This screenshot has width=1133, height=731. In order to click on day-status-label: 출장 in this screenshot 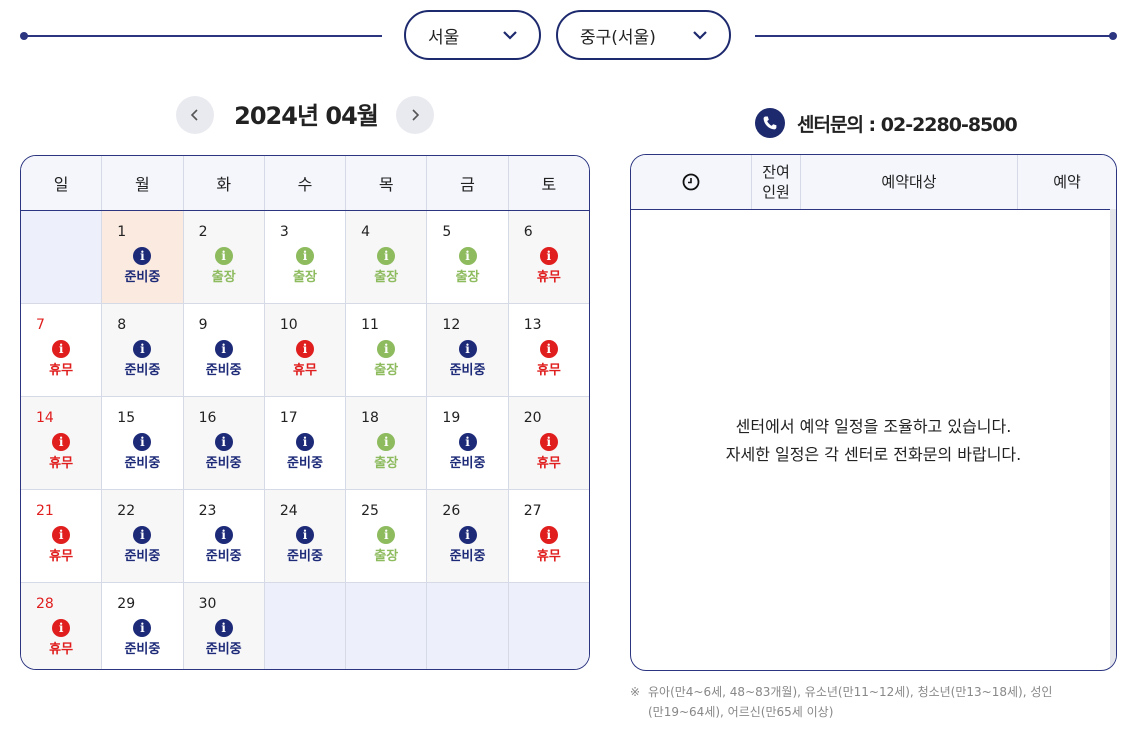, I will do `click(467, 277)`.